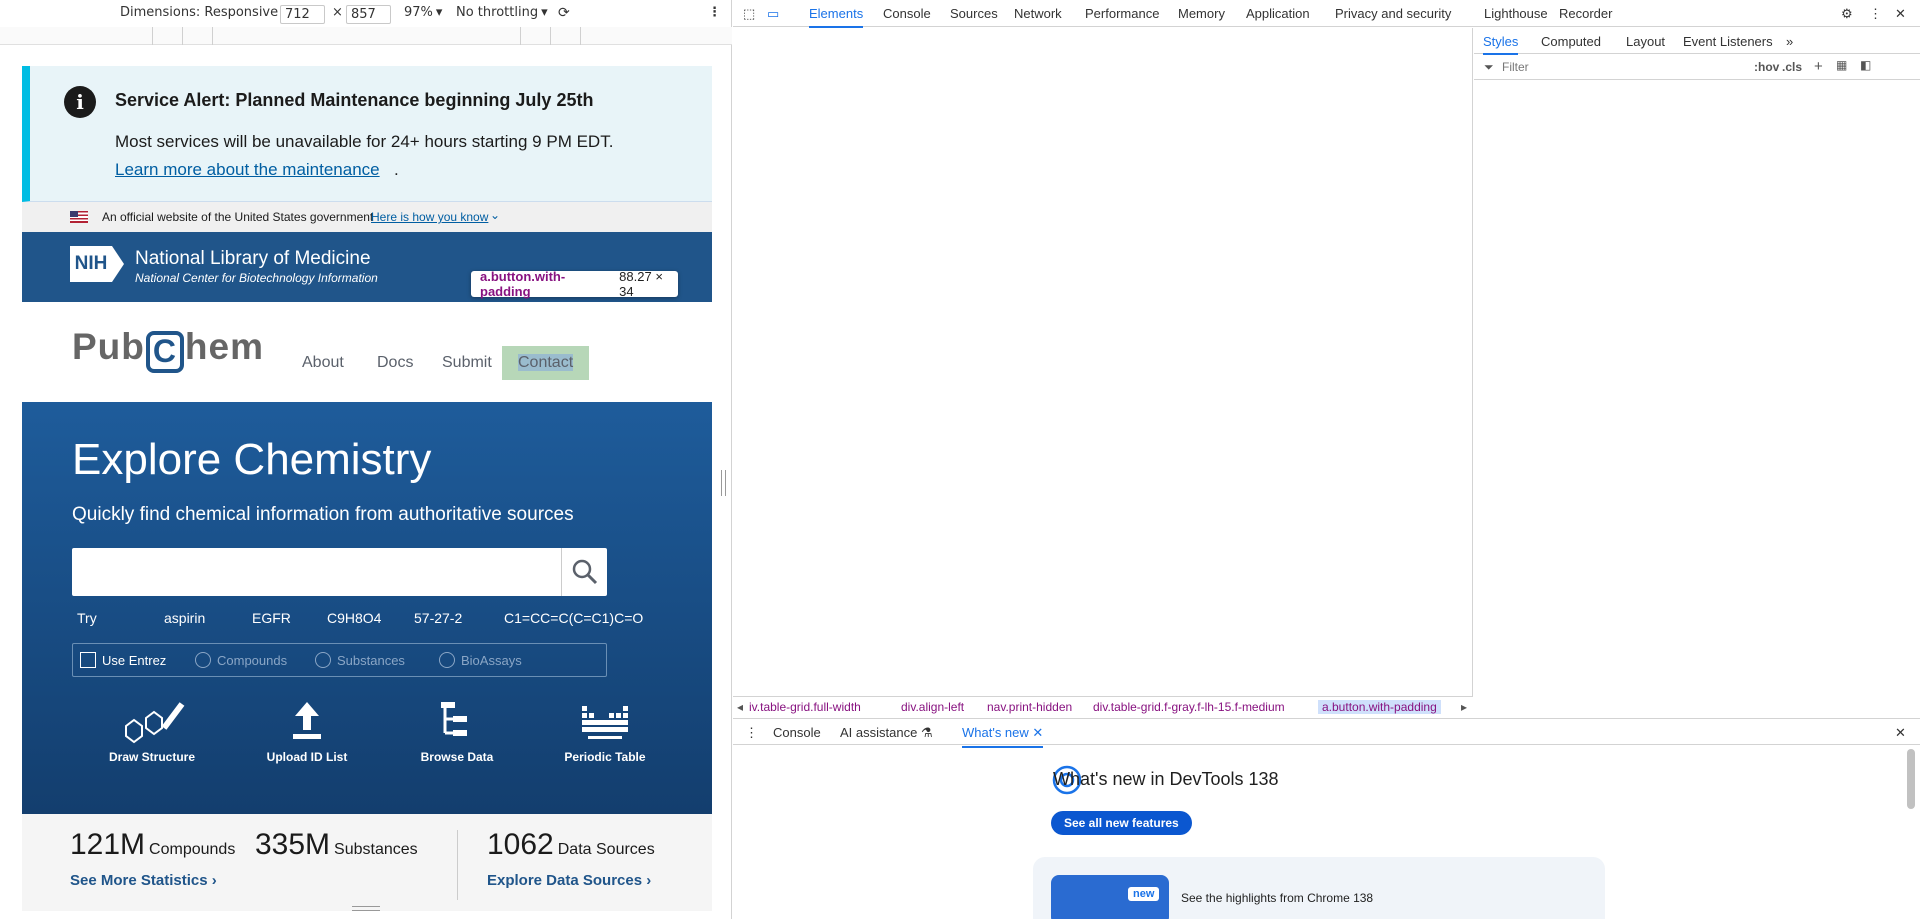 The height and width of the screenshot is (919, 1920). I want to click on radio-substances: Substances, so click(360, 660).